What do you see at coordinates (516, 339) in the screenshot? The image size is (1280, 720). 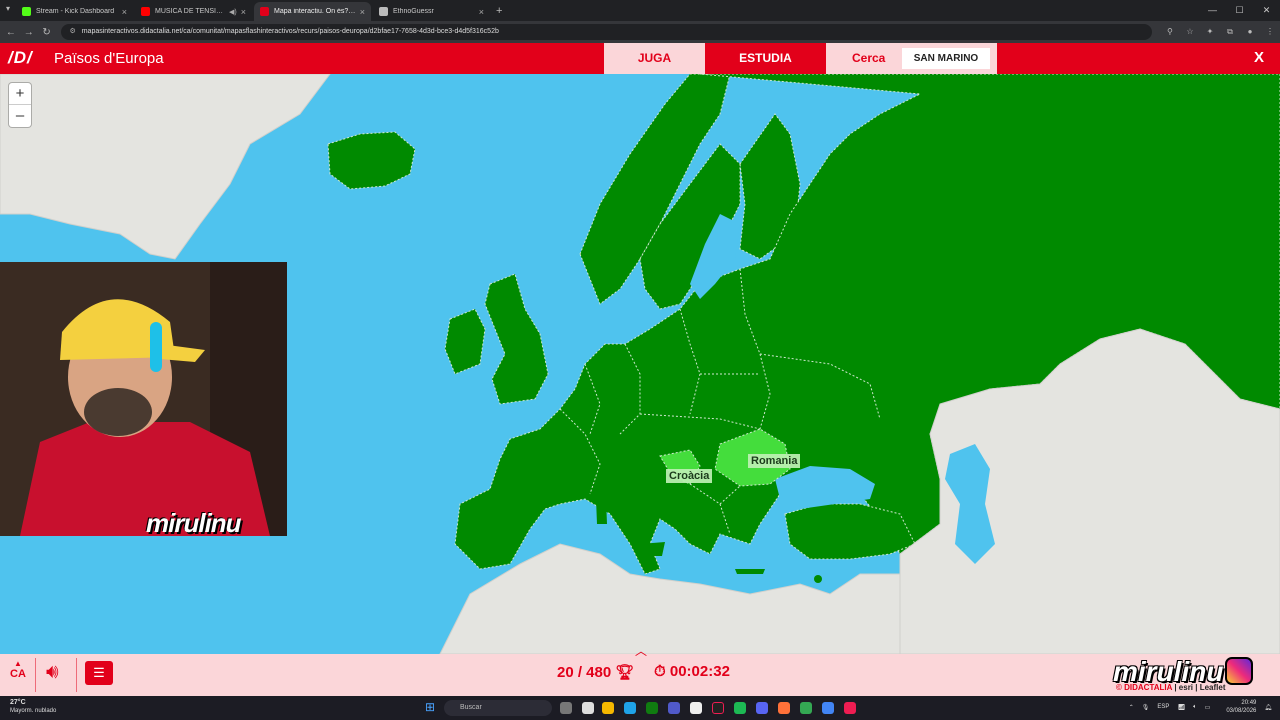 I see `country-united-kingdom` at bounding box center [516, 339].